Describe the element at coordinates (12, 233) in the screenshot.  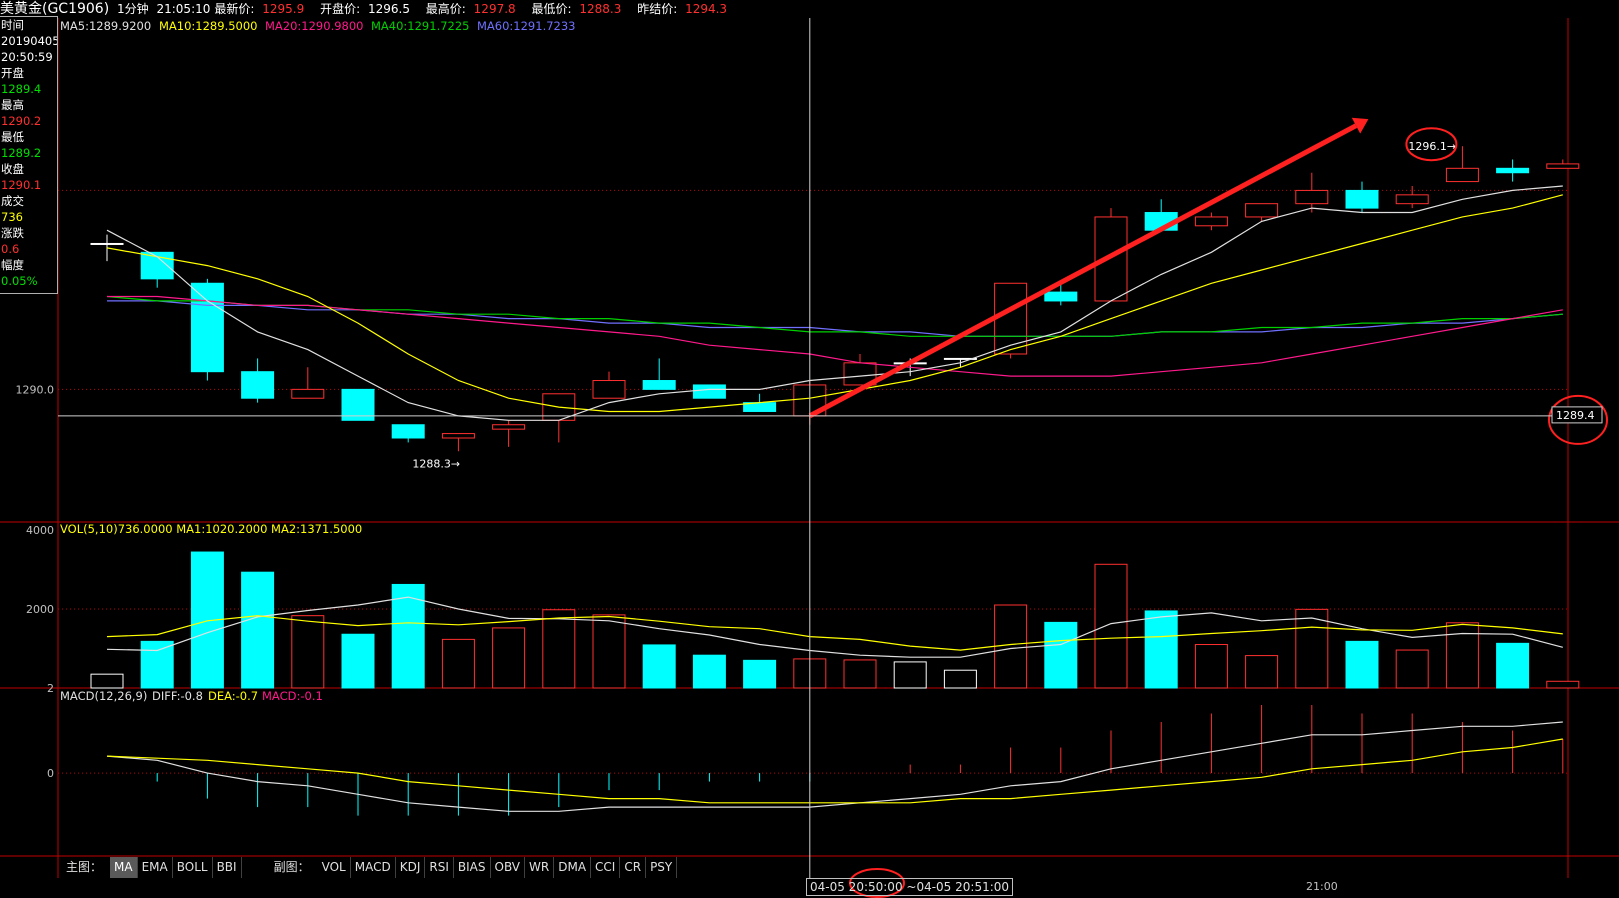
I see `info-chg-label: 涨跌` at that location.